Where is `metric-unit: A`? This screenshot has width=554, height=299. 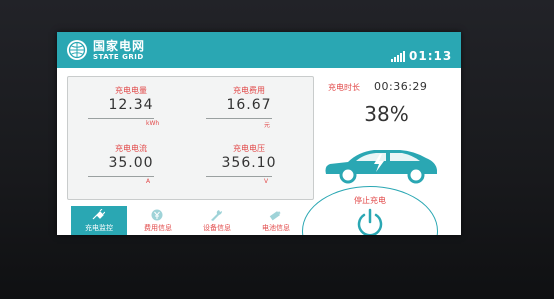
metric-unit: A is located at coordinates (148, 181).